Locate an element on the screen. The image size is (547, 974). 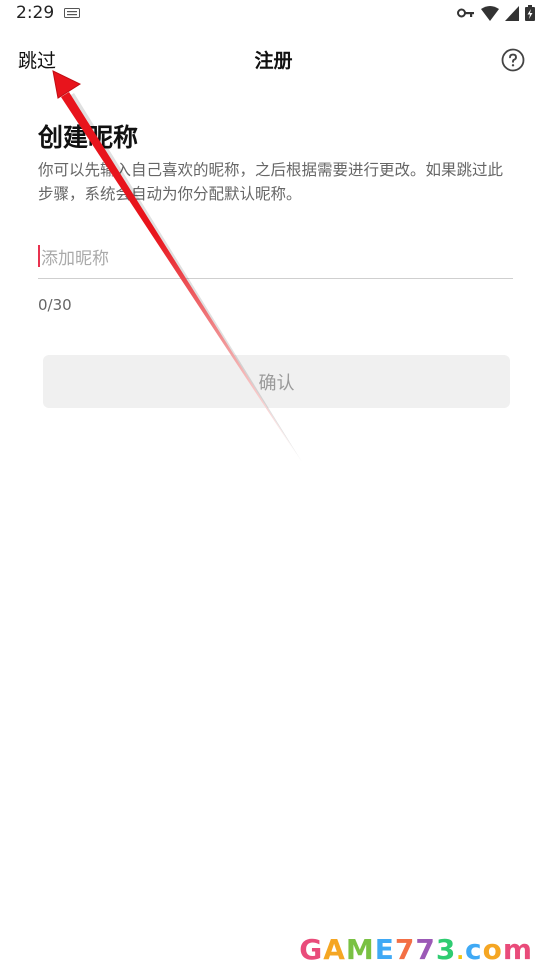
wifi-icon is located at coordinates (490, 13).